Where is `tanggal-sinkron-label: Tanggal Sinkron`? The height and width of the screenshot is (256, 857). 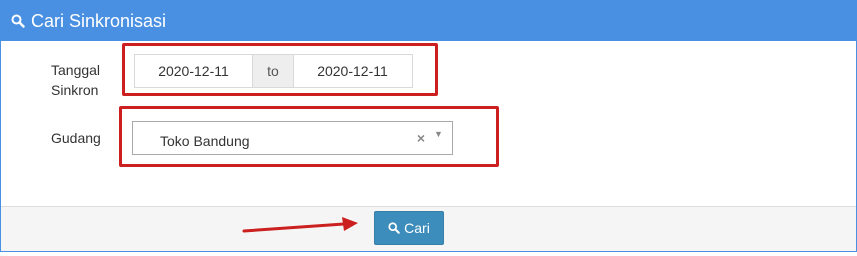 tanggal-sinkron-label: Tanggal Sinkron is located at coordinates (76, 80).